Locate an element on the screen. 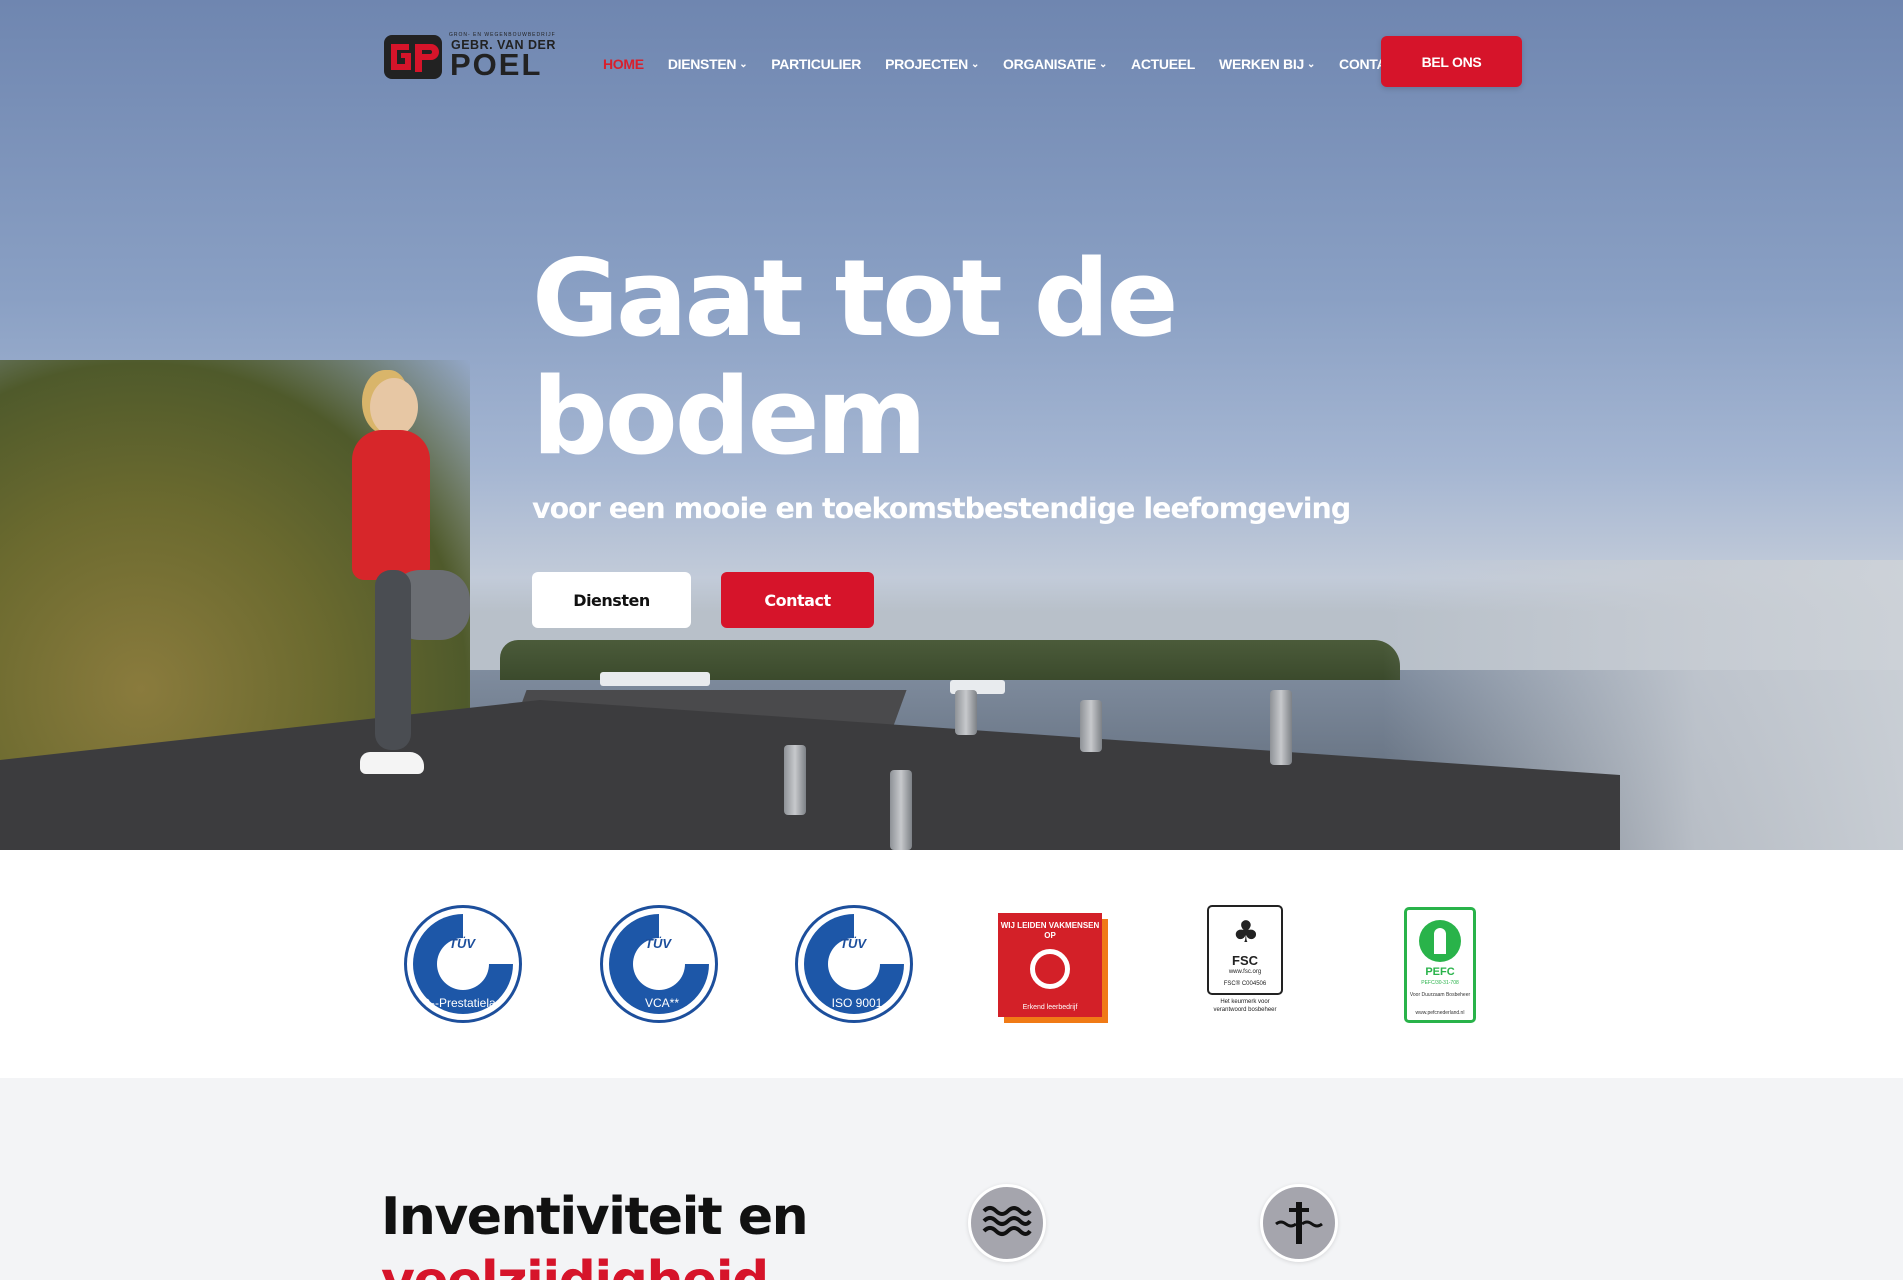  cert-co2-prestatieladder: TÜV CO₂-Prestatieladder is located at coordinates (464, 965).